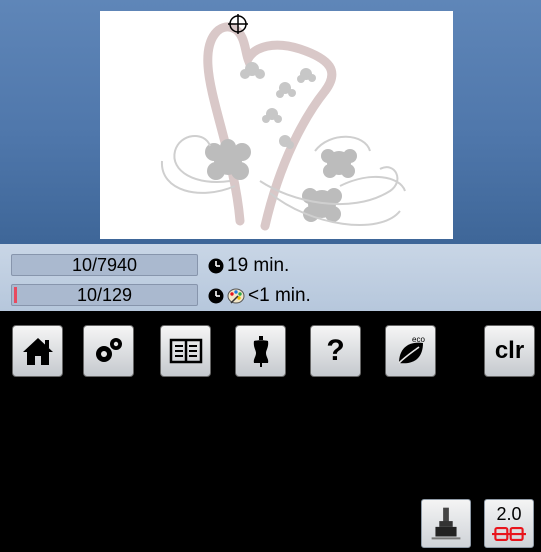  I want to click on total-time: 19 min., so click(248, 266).